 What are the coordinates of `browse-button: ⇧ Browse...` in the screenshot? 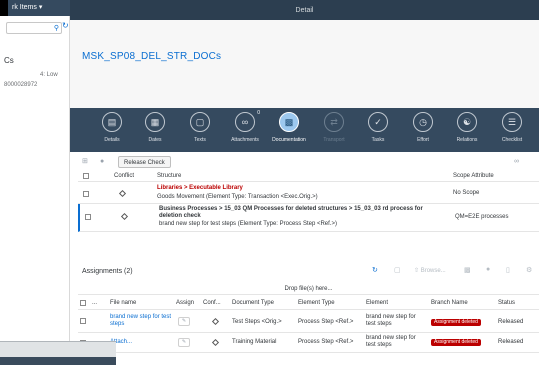 It's located at (430, 270).